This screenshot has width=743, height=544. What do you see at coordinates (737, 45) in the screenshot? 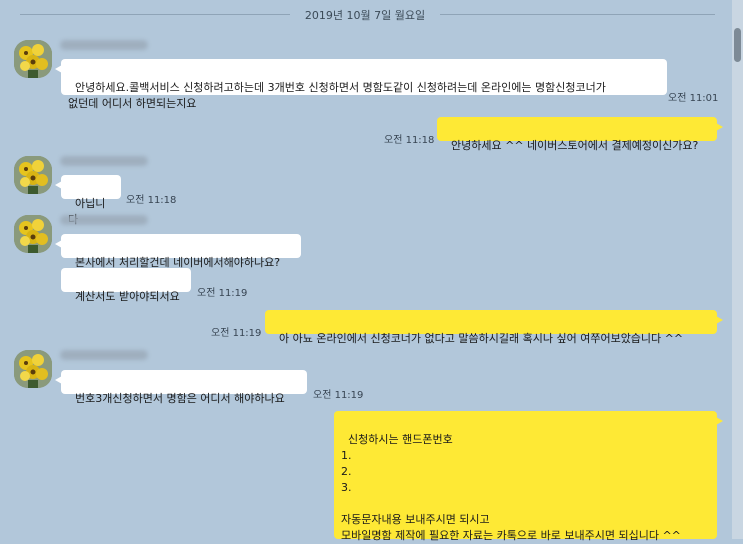
I see `scrollbar-thumb` at bounding box center [737, 45].